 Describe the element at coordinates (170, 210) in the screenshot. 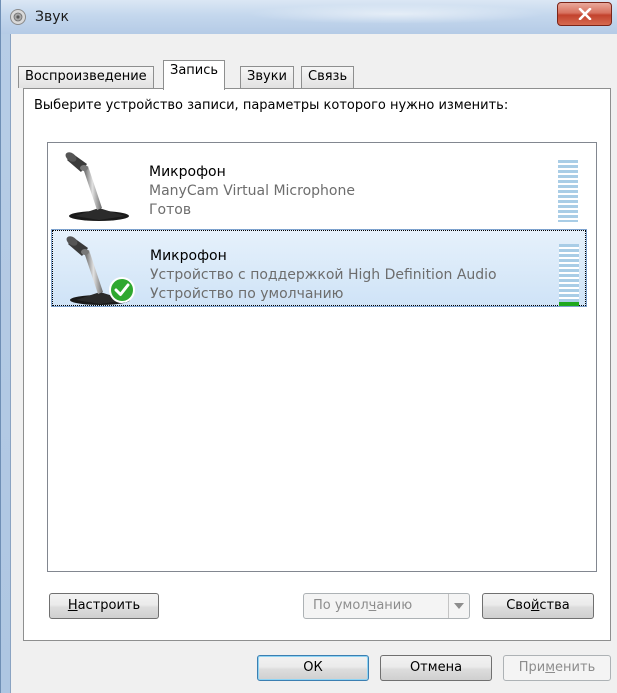

I see `device-status: Готов` at that location.